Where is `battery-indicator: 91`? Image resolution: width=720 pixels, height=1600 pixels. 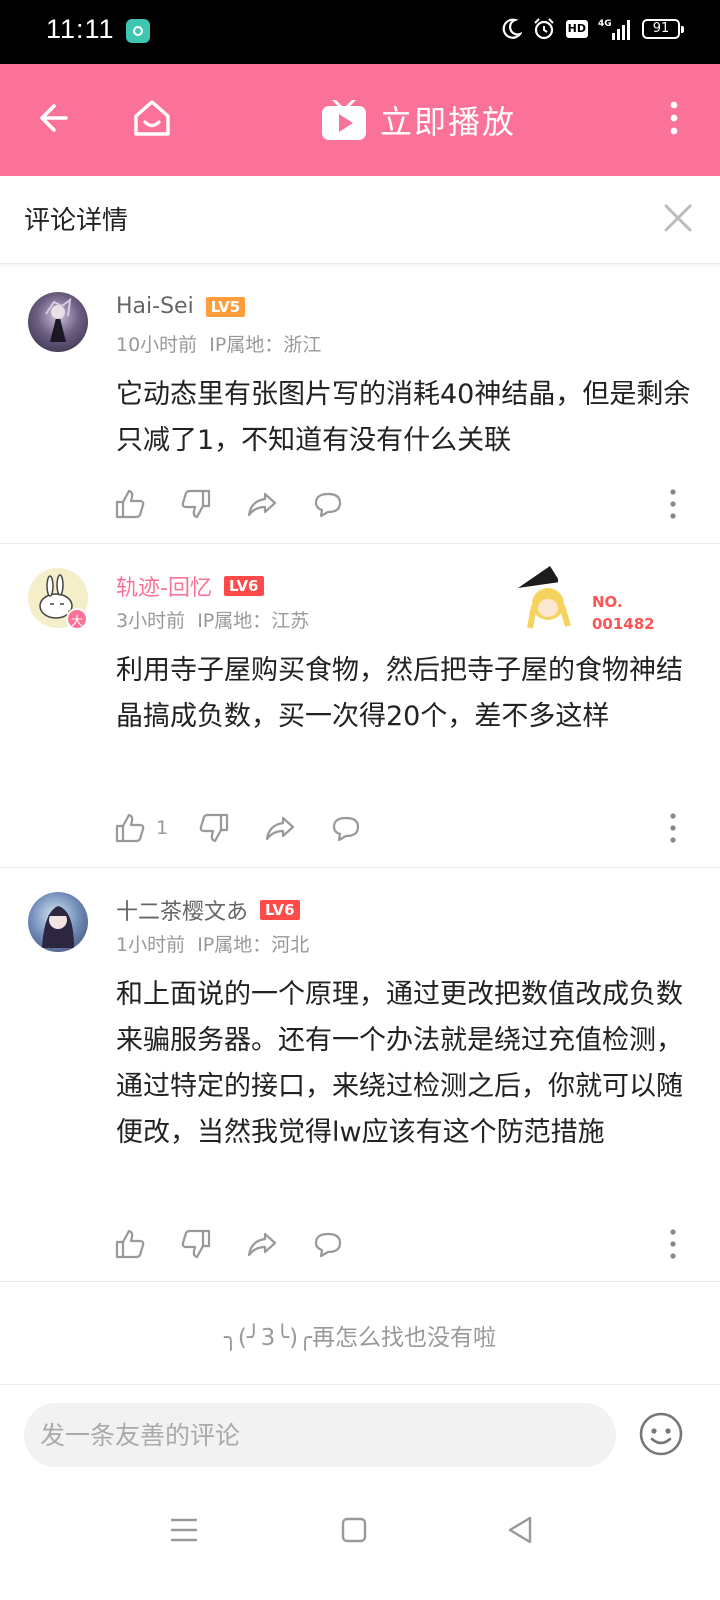
battery-indicator: 91 is located at coordinates (663, 29).